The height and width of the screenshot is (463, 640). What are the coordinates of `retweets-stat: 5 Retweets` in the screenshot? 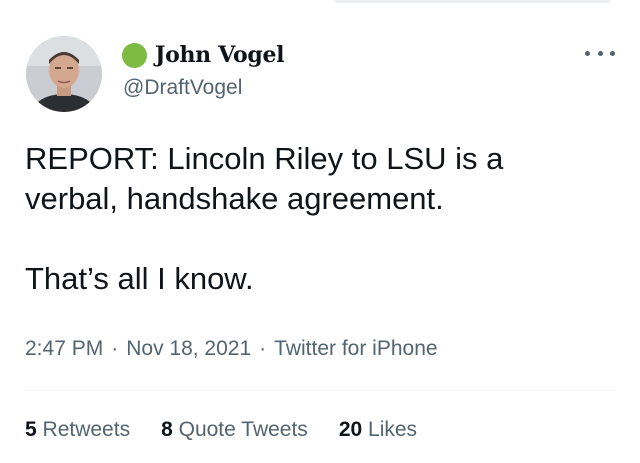 It's located at (77, 430).